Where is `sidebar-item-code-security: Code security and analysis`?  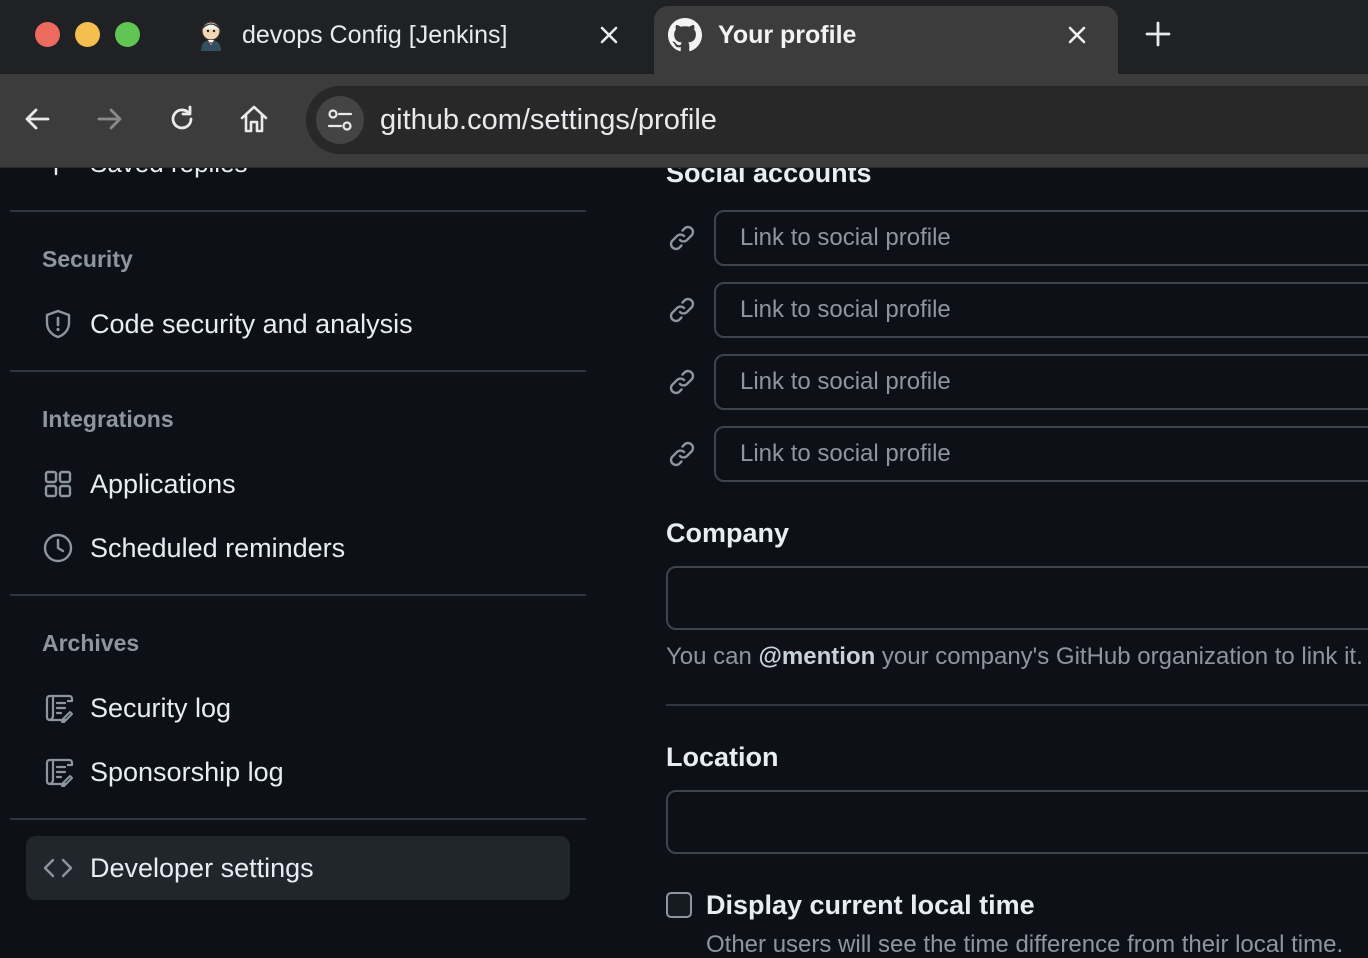 sidebar-item-code-security: Code security and analysis is located at coordinates (298, 324).